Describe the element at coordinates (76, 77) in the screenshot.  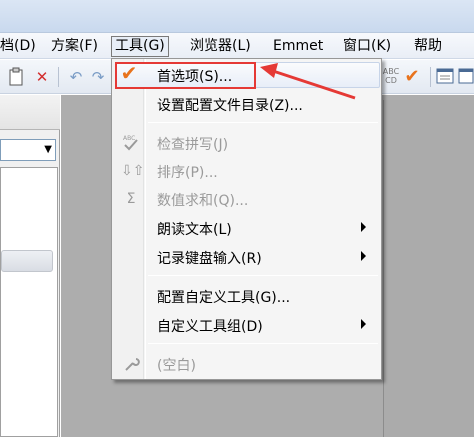
I see `undo-icon: ↶` at that location.